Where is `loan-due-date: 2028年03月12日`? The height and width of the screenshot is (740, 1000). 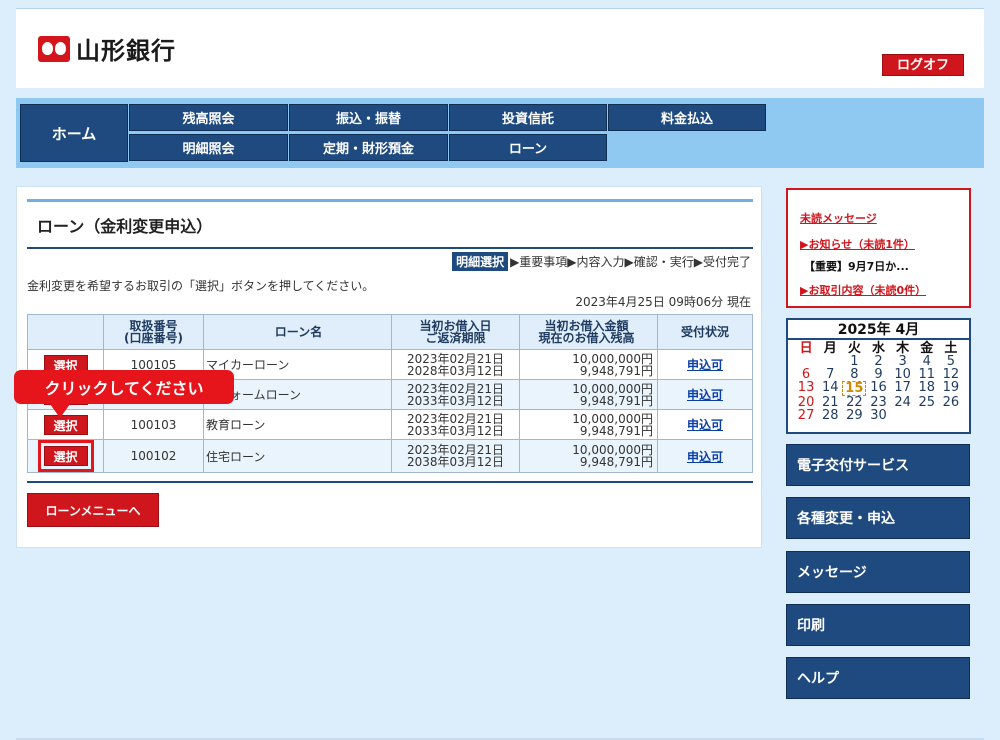 loan-due-date: 2028年03月12日 is located at coordinates (455, 370).